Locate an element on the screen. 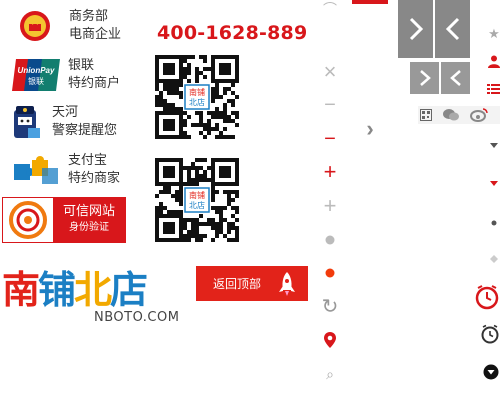 This screenshot has width=500, height=410. alarm-clock-dark-icon is located at coordinates (490, 334).